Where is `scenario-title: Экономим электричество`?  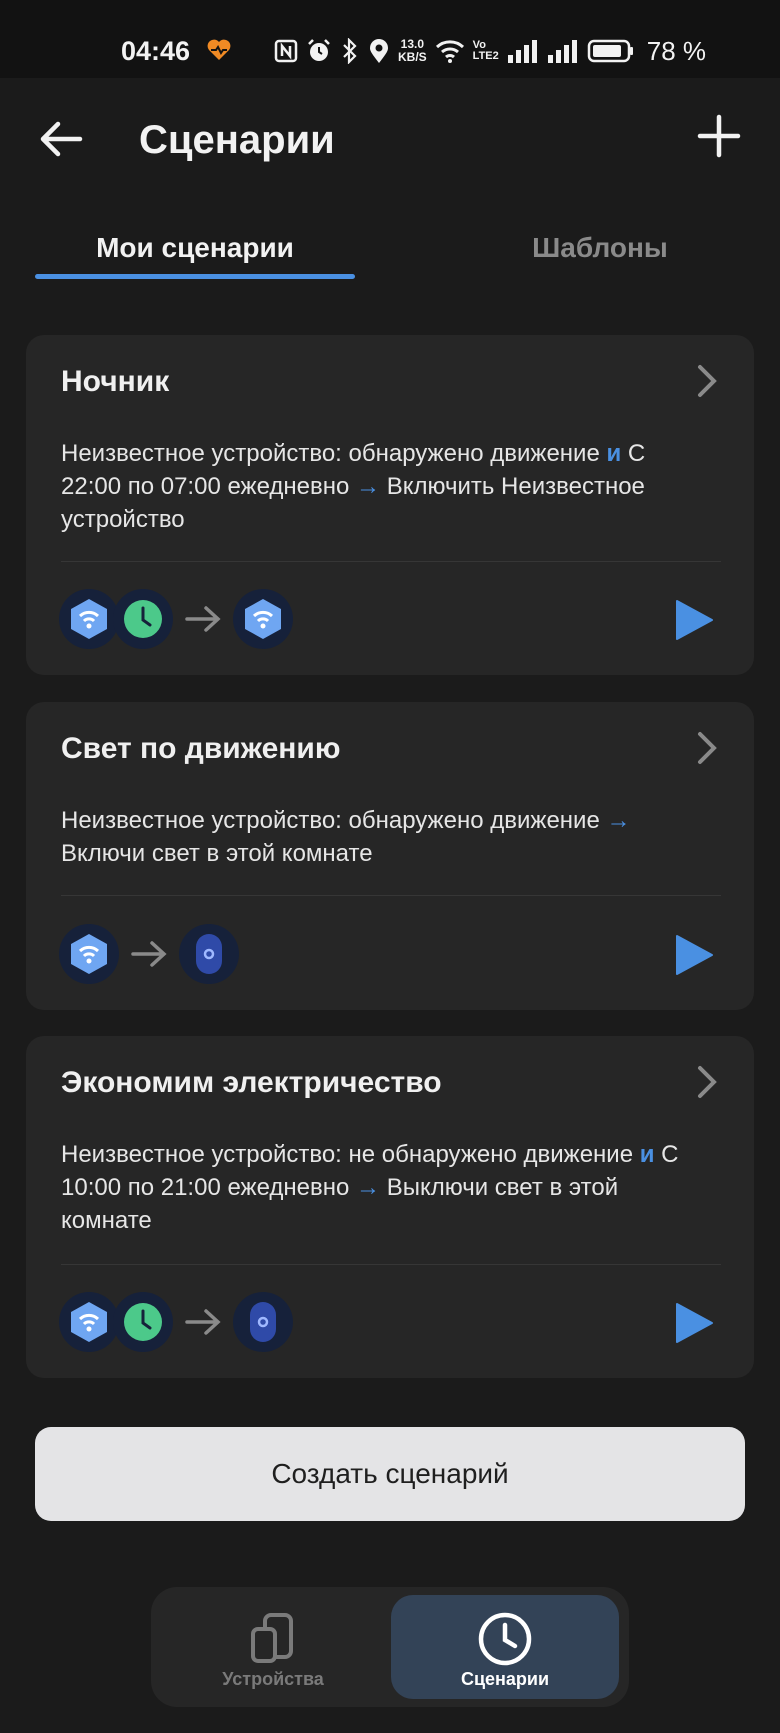
scenario-title: Экономим электричество is located at coordinates (251, 1082).